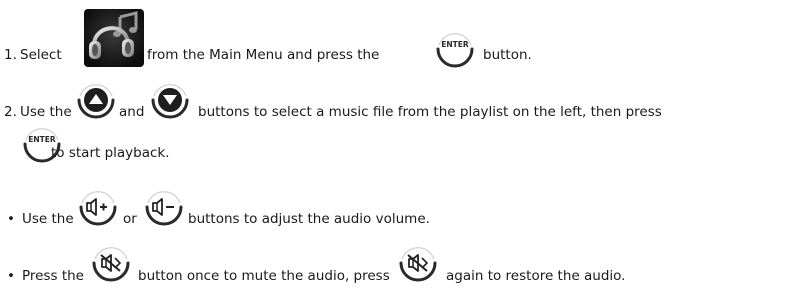 This screenshot has height=302, width=803. What do you see at coordinates (53, 276) in the screenshot?
I see `bullet-2-text-press: Press the` at bounding box center [53, 276].